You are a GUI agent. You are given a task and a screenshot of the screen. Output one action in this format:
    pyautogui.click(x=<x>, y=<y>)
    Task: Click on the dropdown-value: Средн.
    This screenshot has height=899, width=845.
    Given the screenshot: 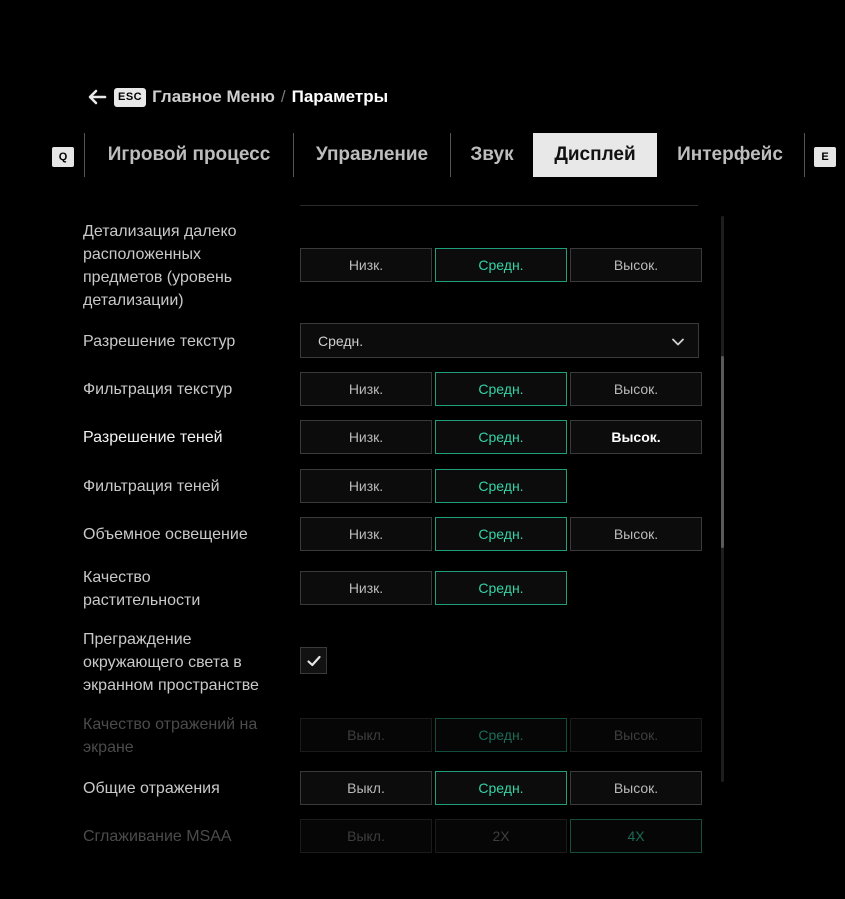 What is the action you would take?
    pyautogui.click(x=341, y=340)
    